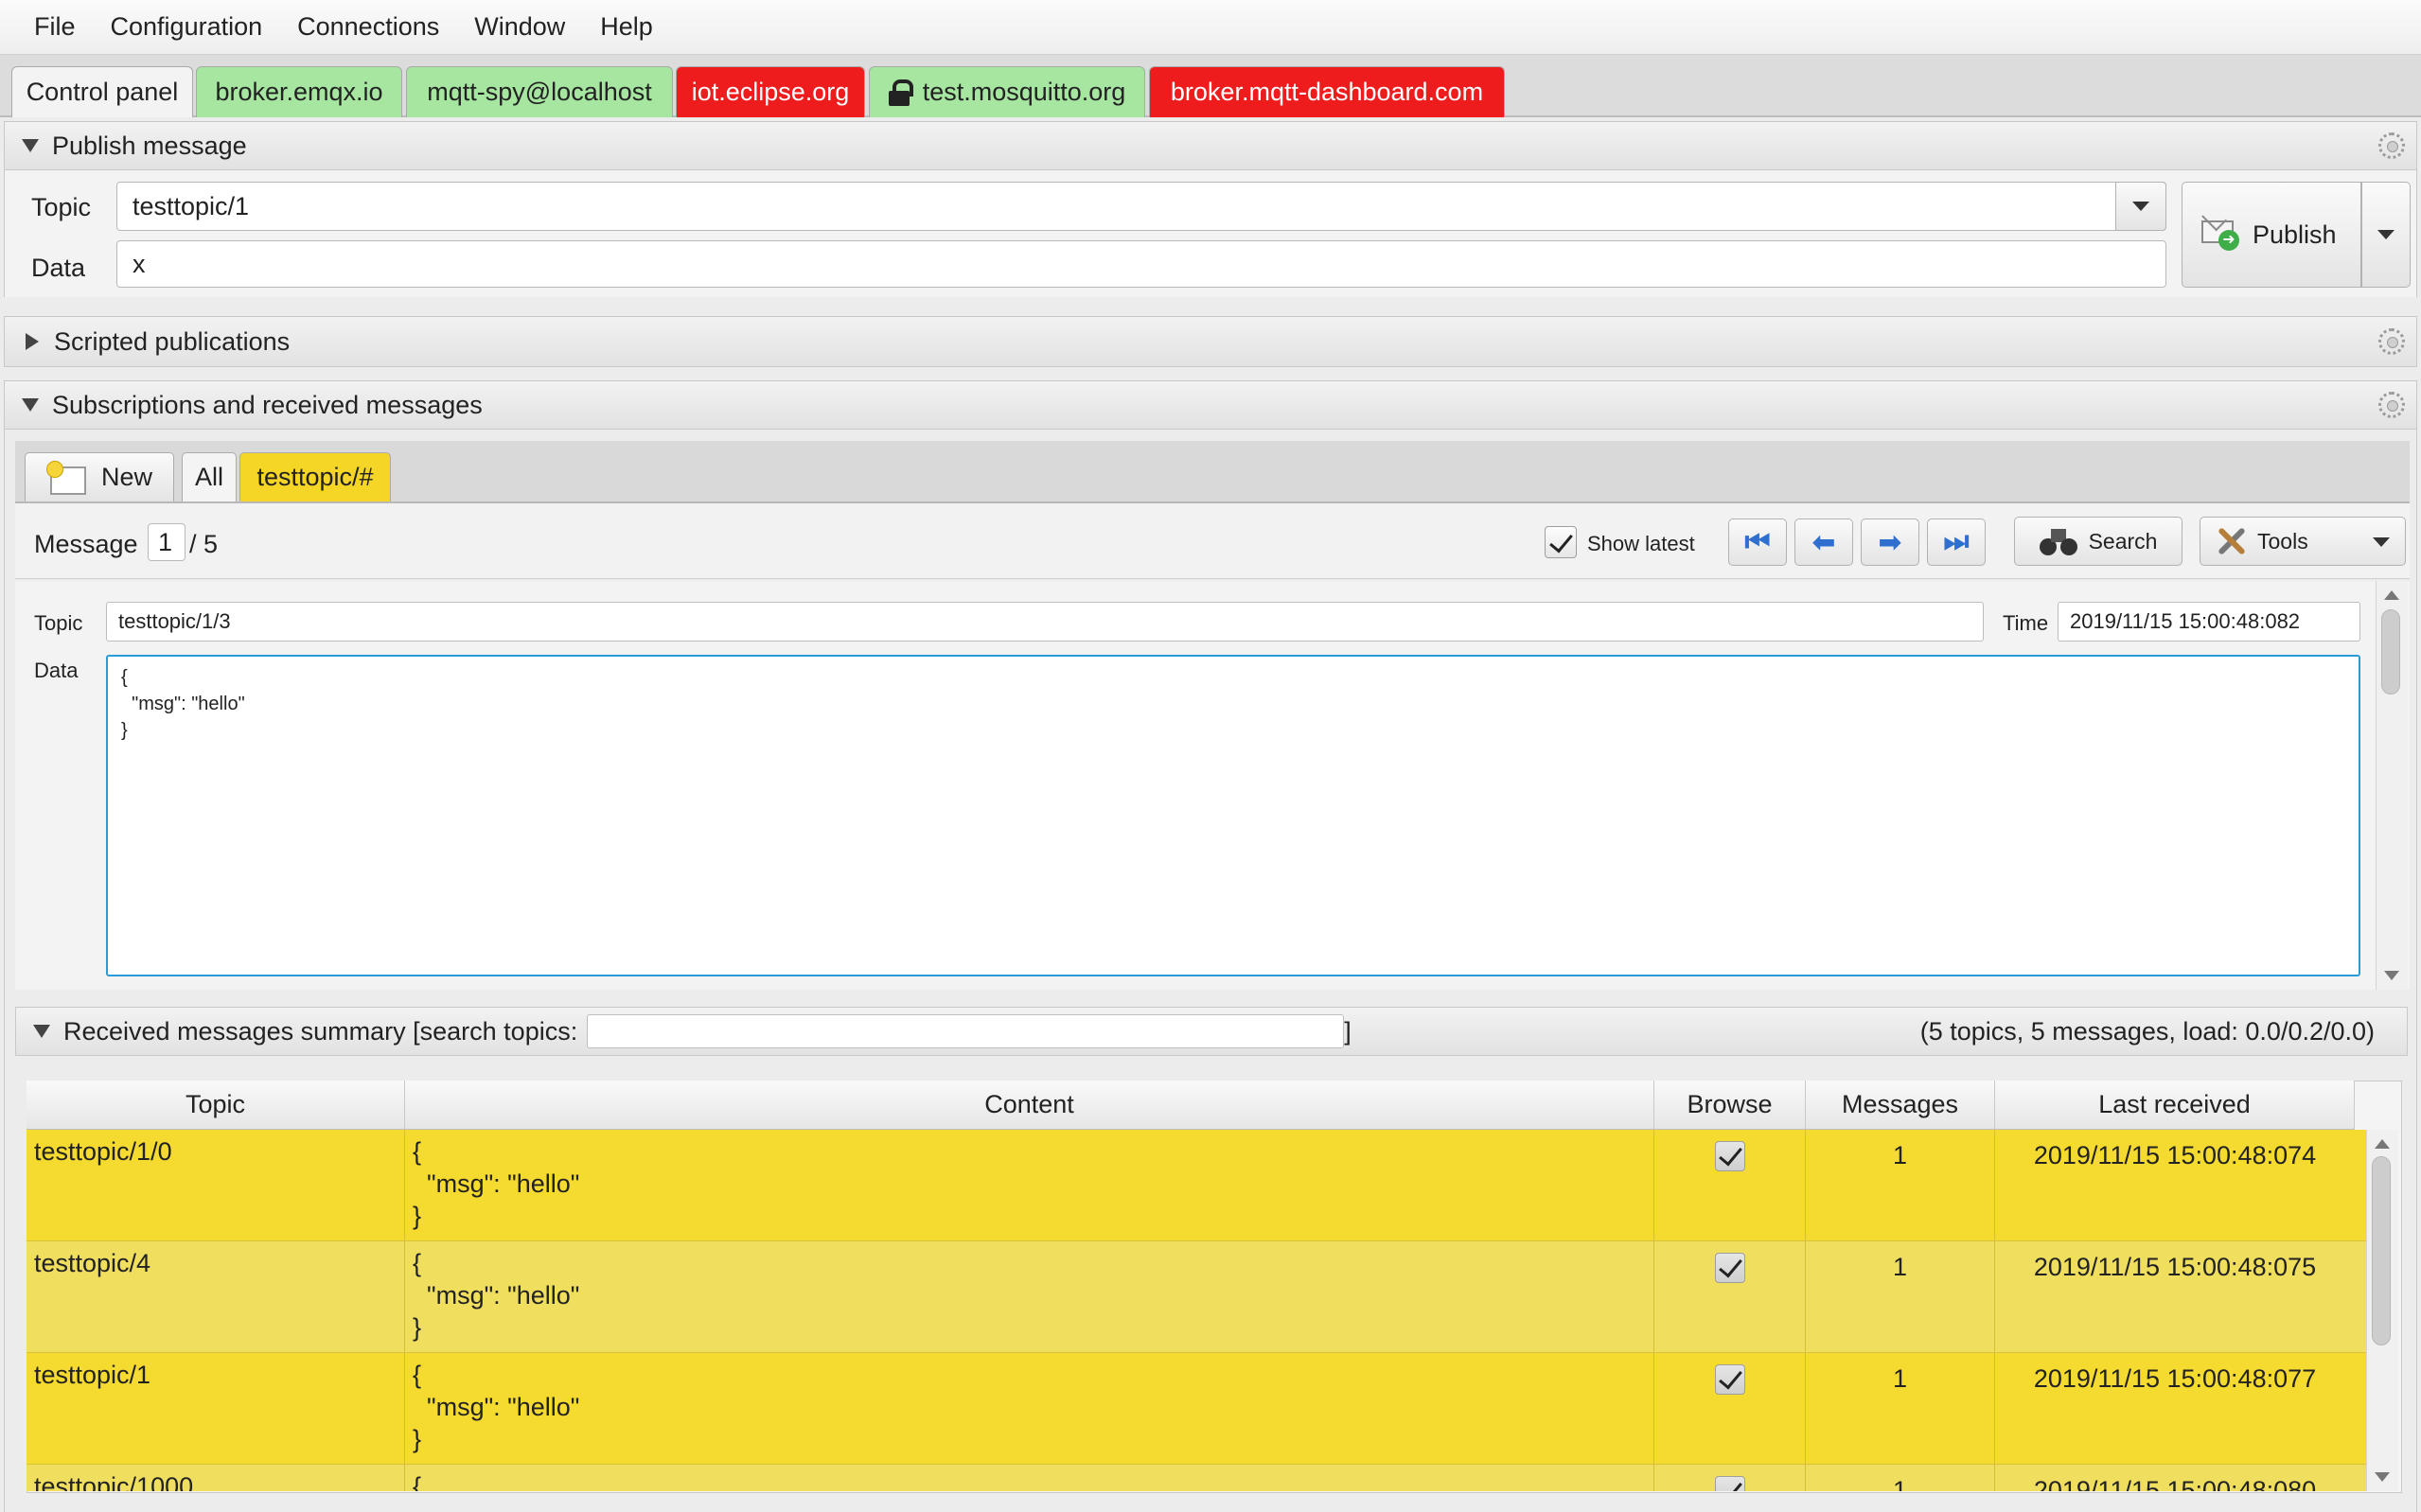 Image resolution: width=2421 pixels, height=1512 pixels. I want to click on previous-message-button: ⬅, so click(1823, 542).